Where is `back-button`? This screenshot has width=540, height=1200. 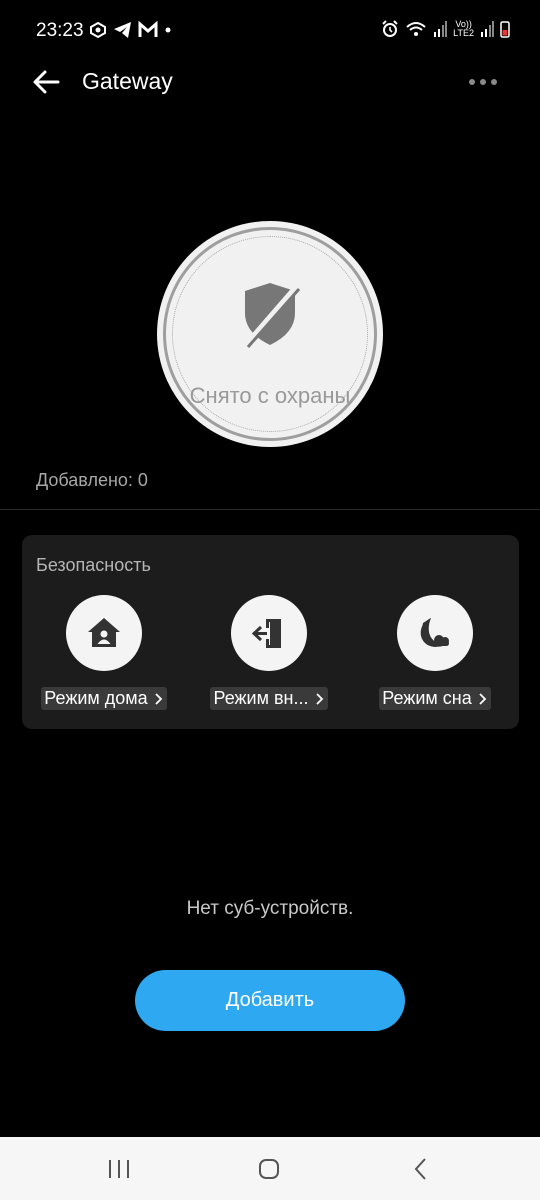 back-button is located at coordinates (46, 82).